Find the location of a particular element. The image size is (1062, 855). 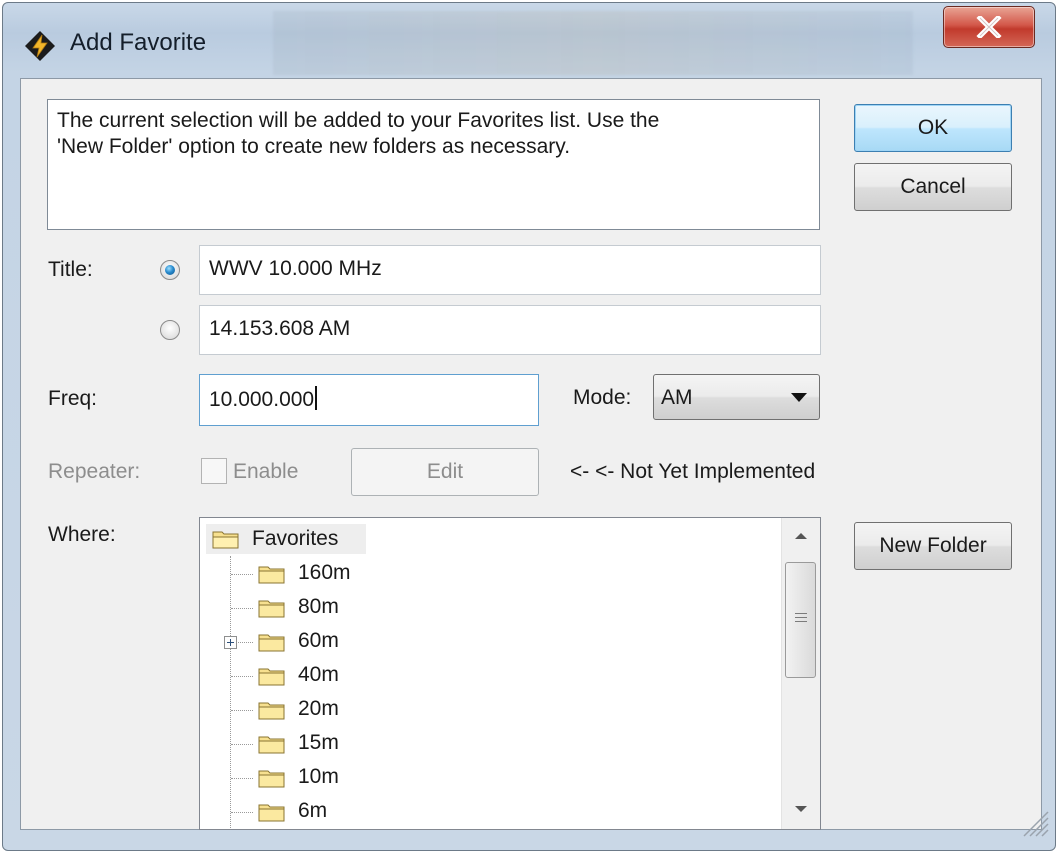

title-field-custom: WWV 10.000 MHz is located at coordinates (510, 270).